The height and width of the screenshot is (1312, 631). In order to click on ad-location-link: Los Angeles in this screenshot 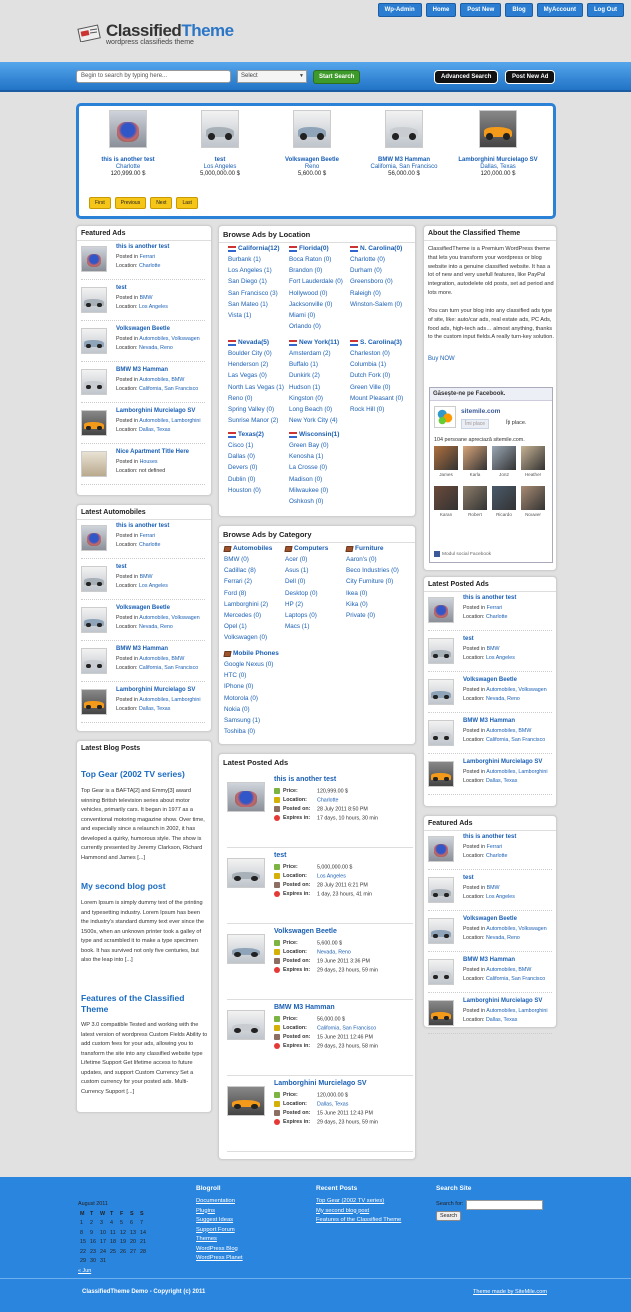, I will do `click(500, 658)`.